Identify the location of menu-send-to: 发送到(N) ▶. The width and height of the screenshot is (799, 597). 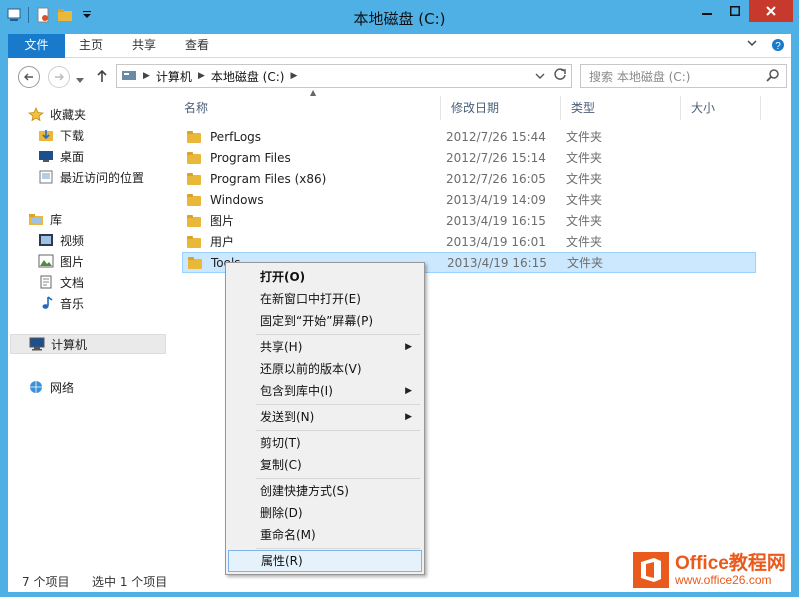
(325, 417).